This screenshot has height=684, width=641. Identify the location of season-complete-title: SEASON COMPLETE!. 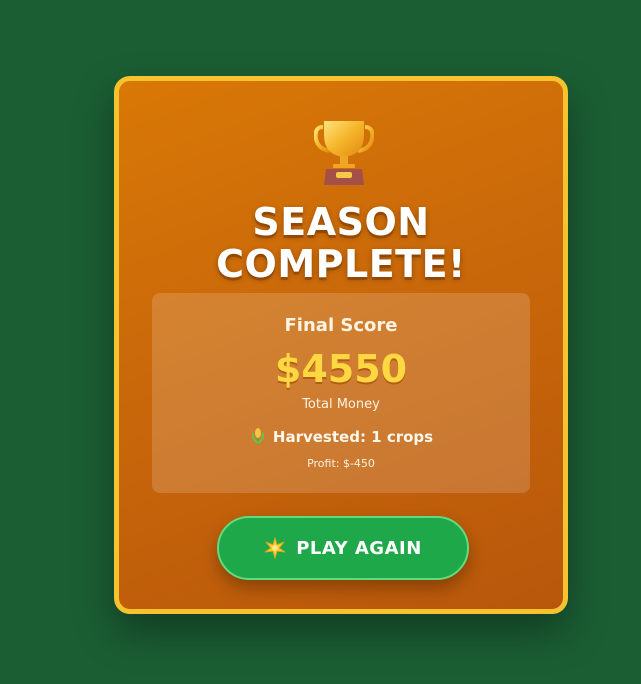
(341, 243).